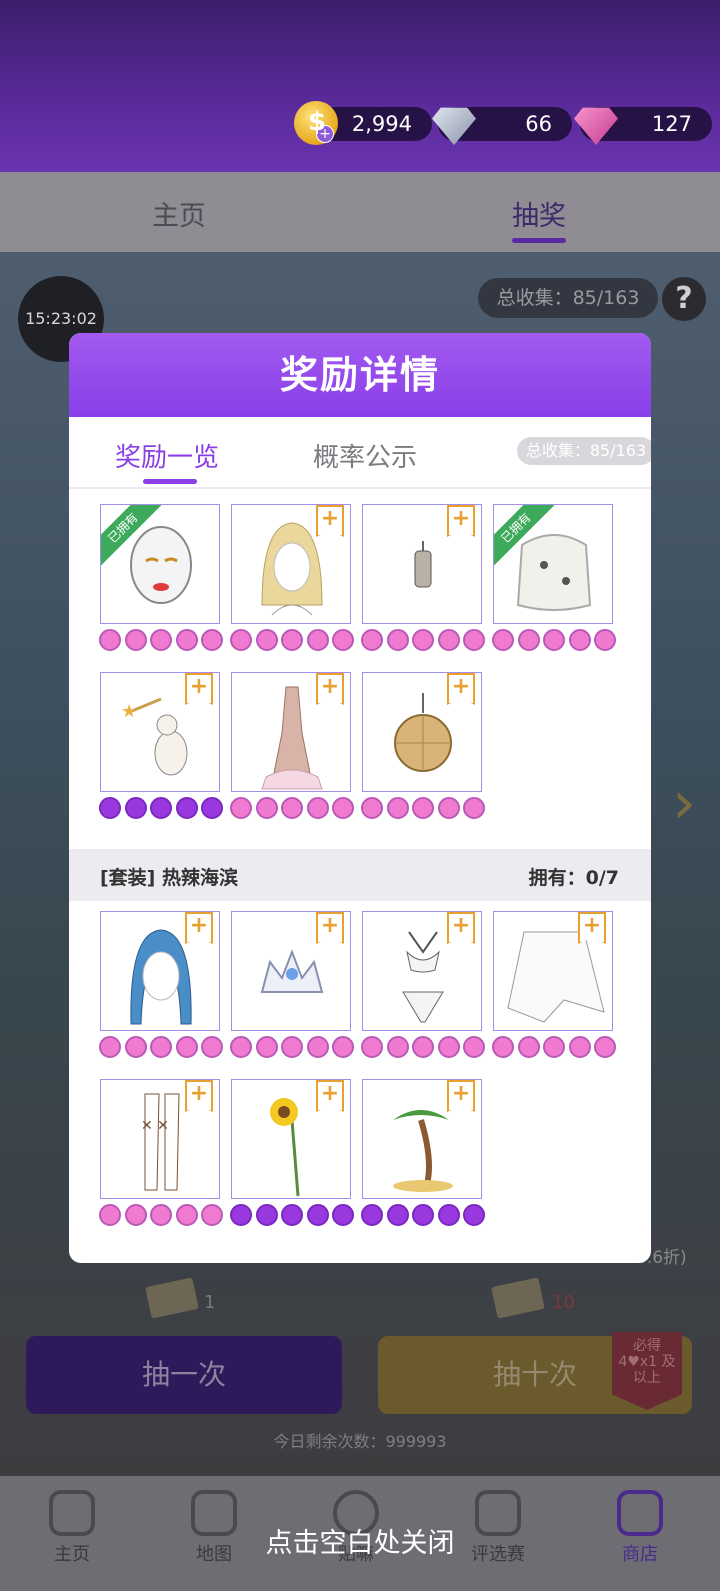 The height and width of the screenshot is (1591, 720). What do you see at coordinates (160, 971) in the screenshot?
I see `reward-item-blue-hair: +` at bounding box center [160, 971].